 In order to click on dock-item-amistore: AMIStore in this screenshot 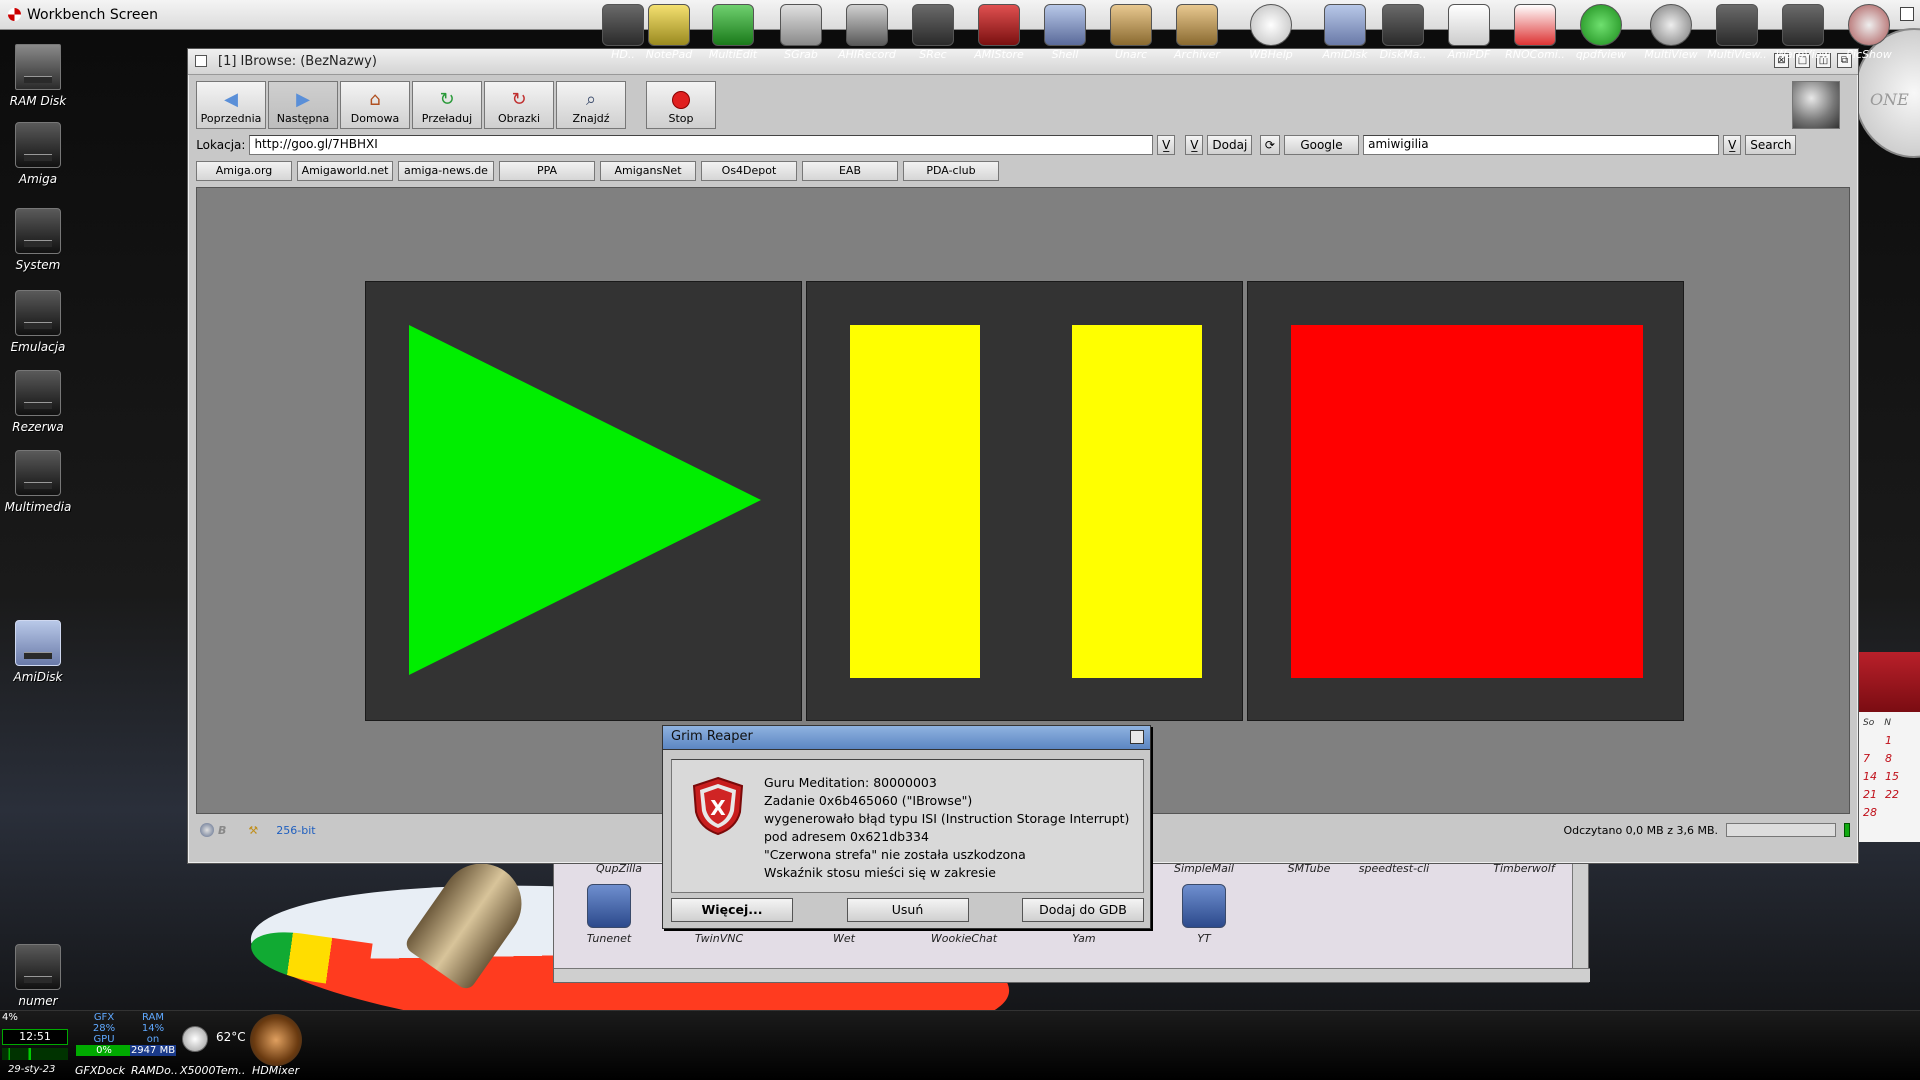, I will do `click(999, 30)`.